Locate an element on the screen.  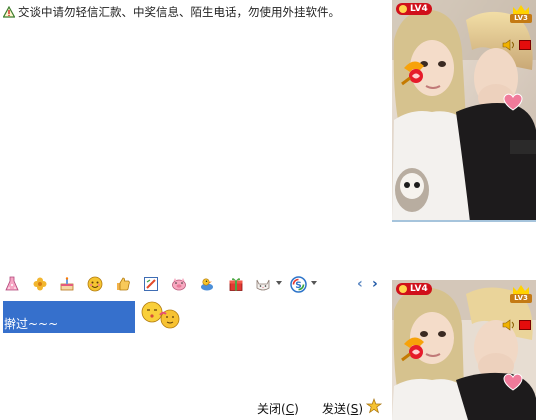
cat-dropdown-icon is located at coordinates (279, 283).